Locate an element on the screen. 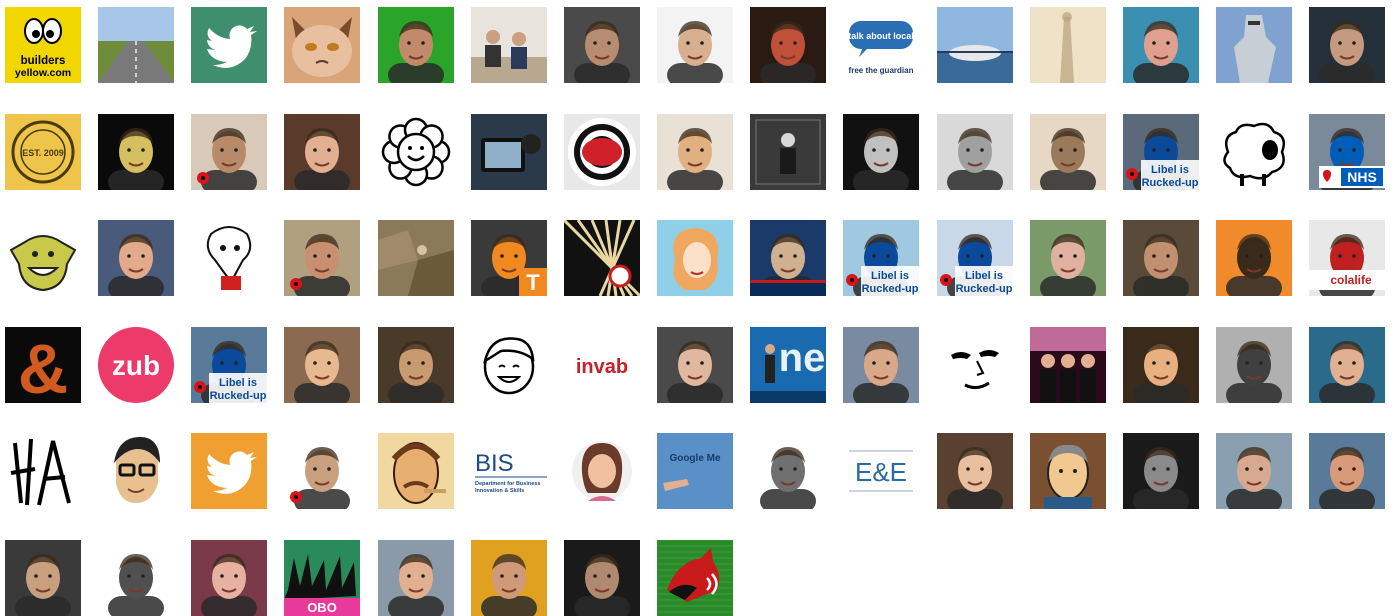  avatar-image: invab is located at coordinates (602, 365).